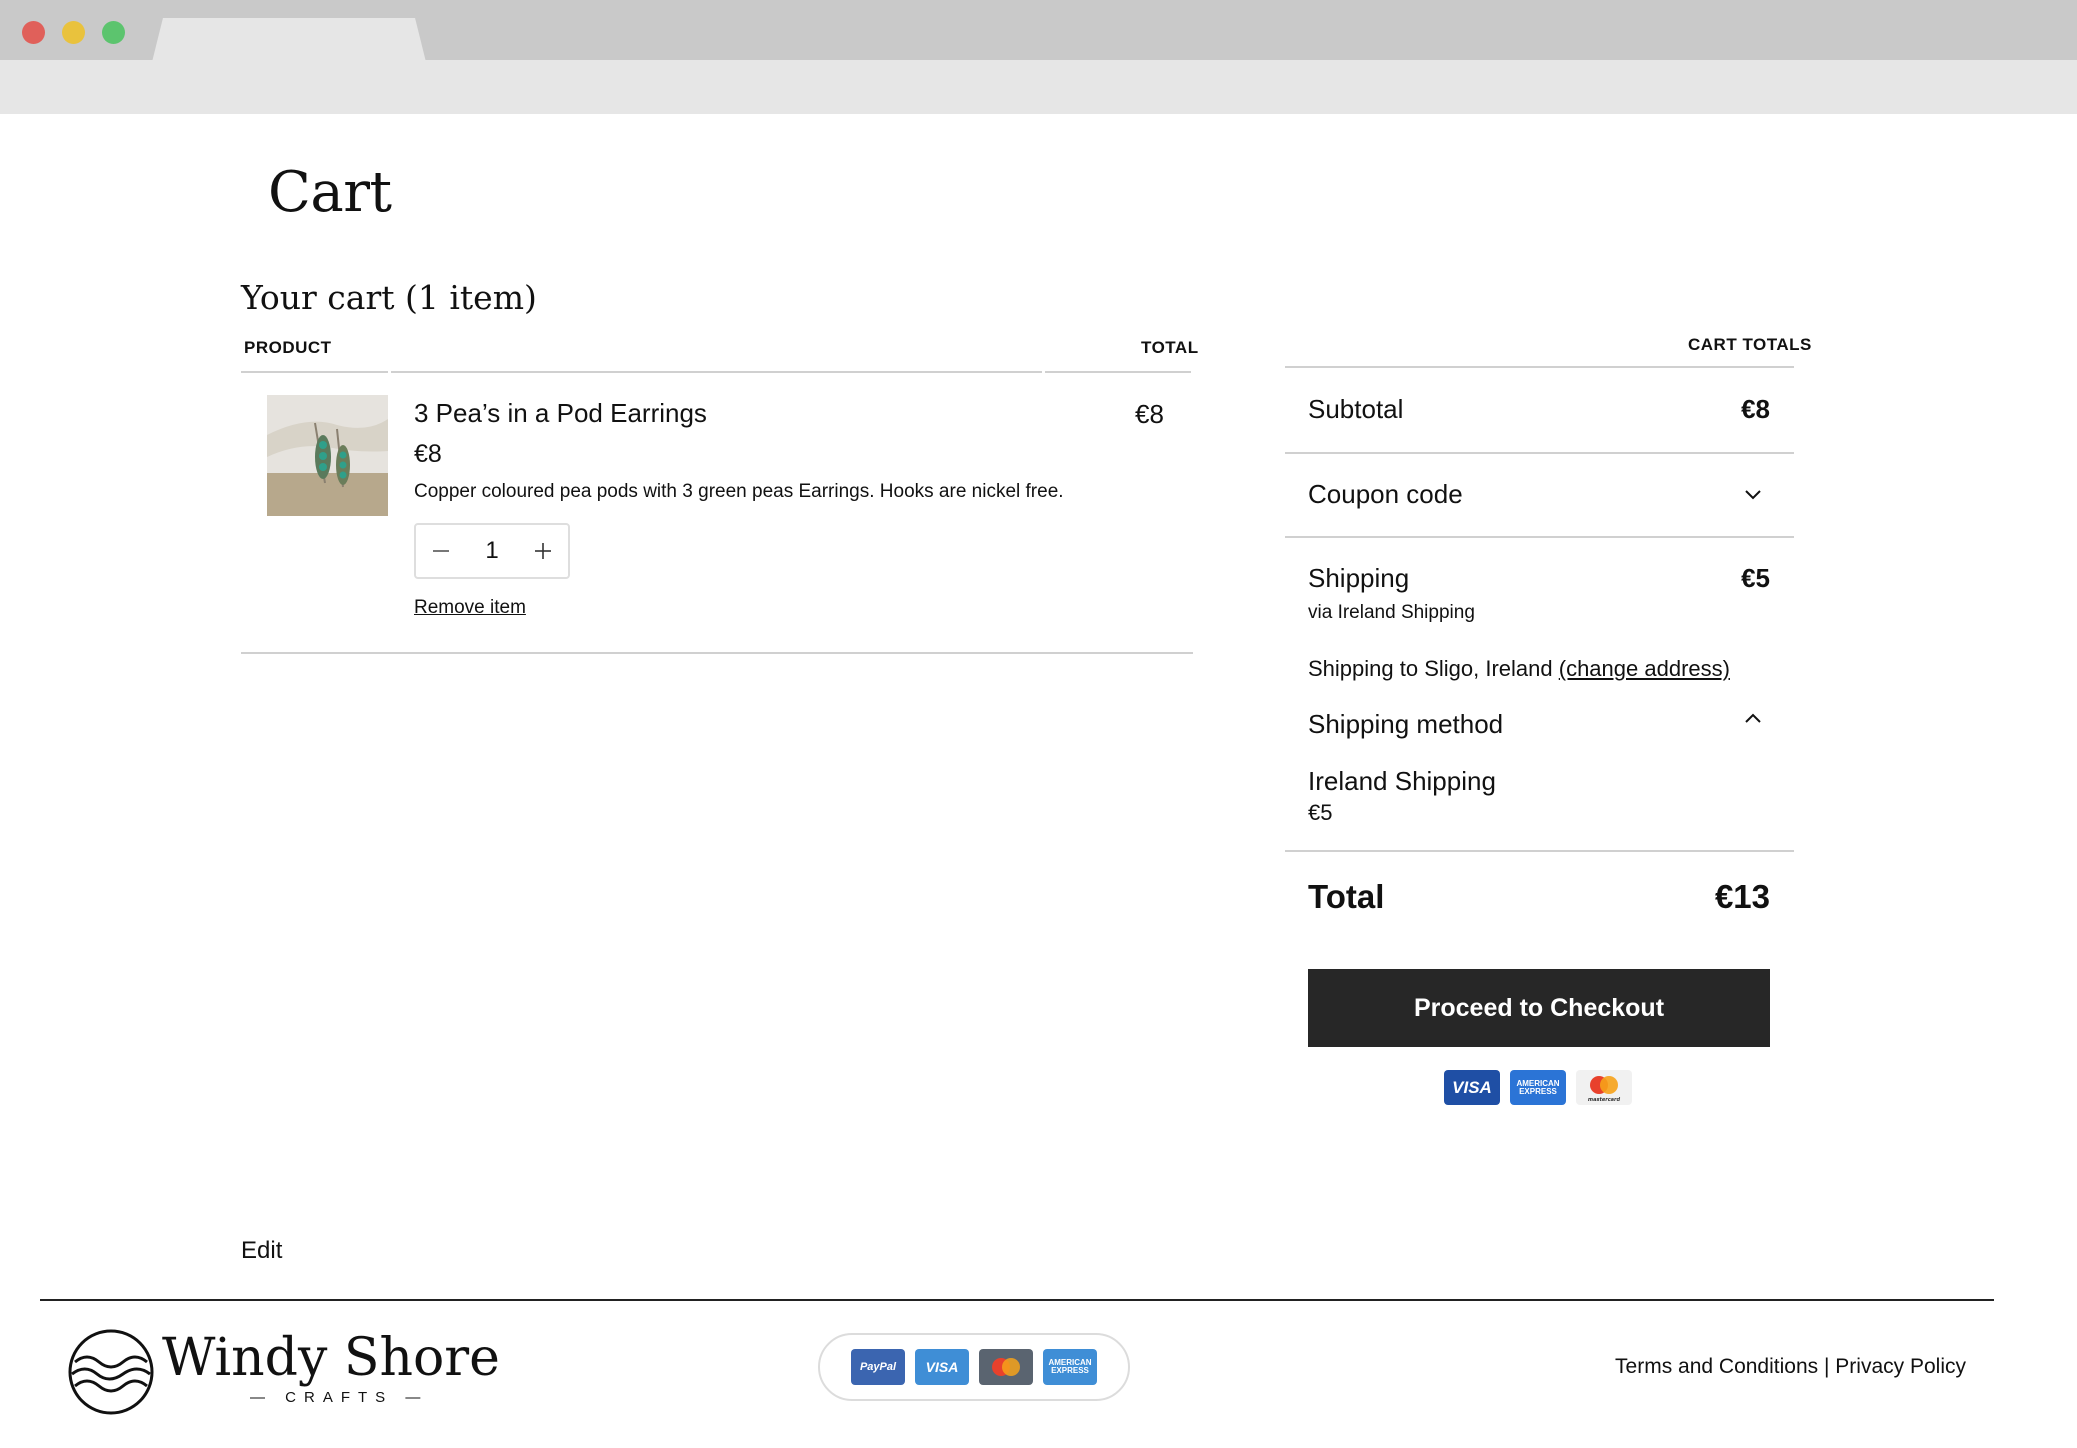  What do you see at coordinates (1170, 347) in the screenshot?
I see `column-header-total: TOTAL` at bounding box center [1170, 347].